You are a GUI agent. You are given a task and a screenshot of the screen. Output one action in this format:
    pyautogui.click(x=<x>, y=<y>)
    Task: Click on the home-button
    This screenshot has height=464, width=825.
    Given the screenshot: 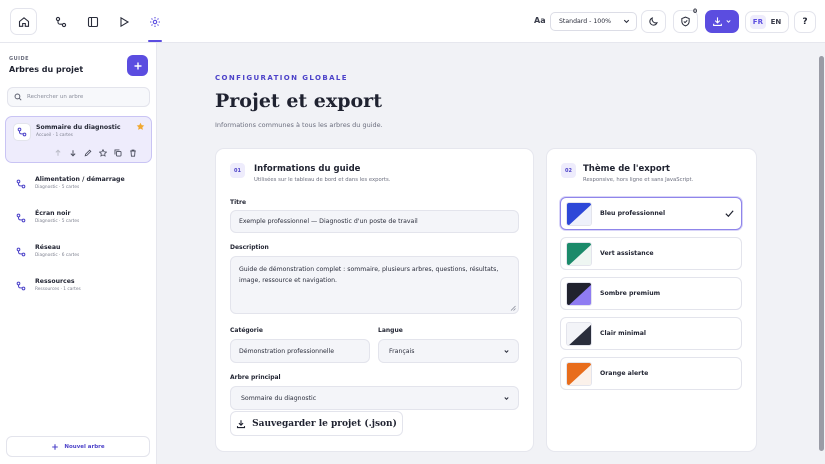 What is the action you would take?
    pyautogui.click(x=23, y=21)
    